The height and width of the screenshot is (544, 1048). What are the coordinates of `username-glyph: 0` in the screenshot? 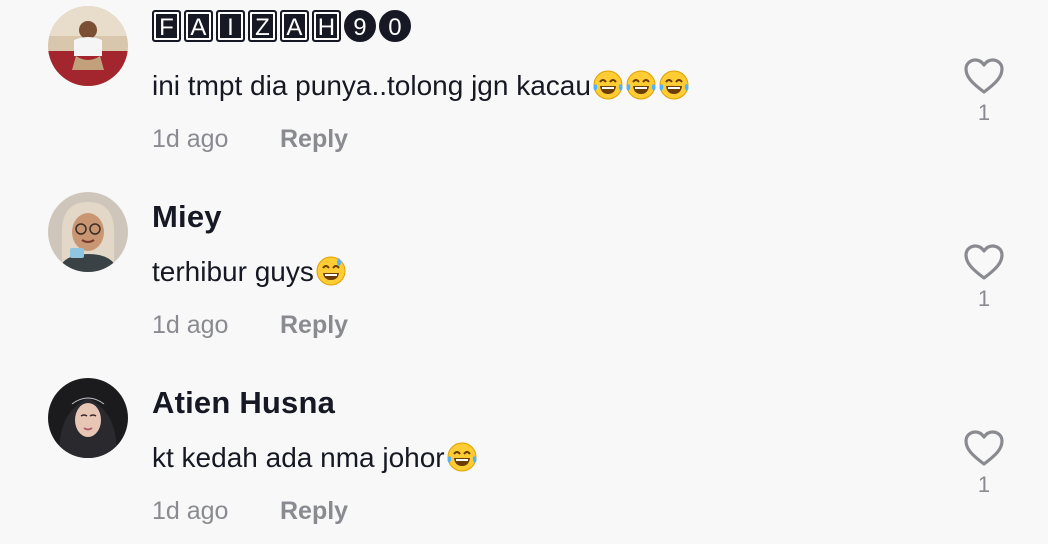 It's located at (395, 26).